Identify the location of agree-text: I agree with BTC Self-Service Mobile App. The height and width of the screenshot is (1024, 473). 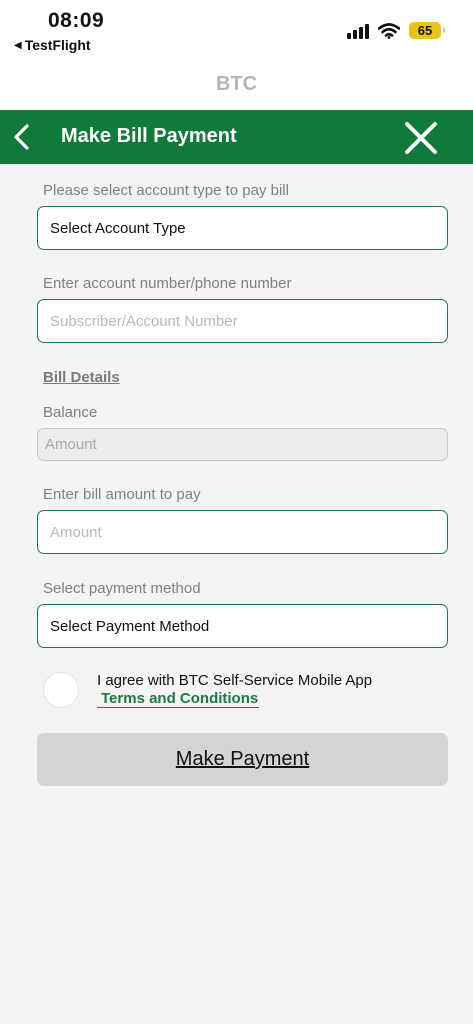
(235, 680).